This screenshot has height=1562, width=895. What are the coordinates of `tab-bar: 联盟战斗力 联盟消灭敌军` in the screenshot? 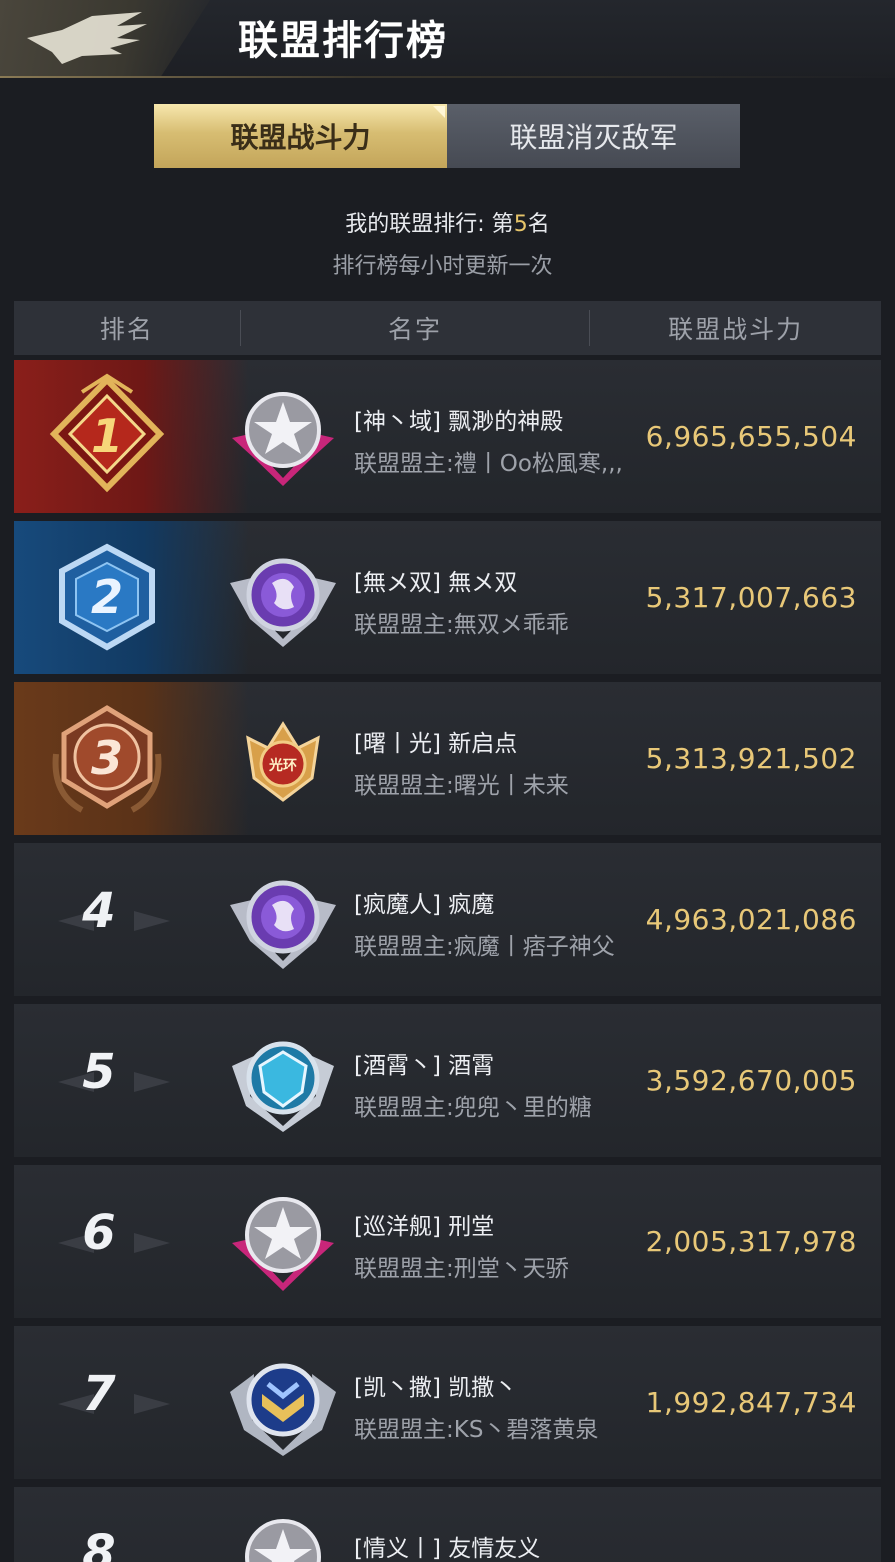 It's located at (447, 136).